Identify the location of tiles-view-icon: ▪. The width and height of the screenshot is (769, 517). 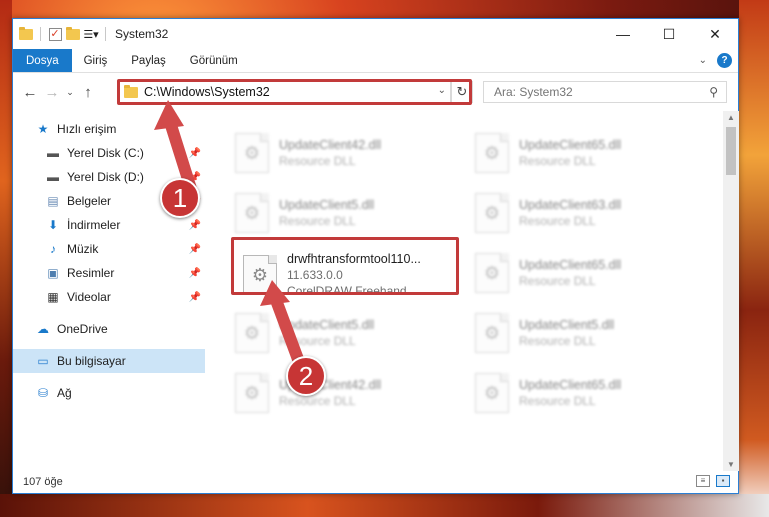
(723, 481).